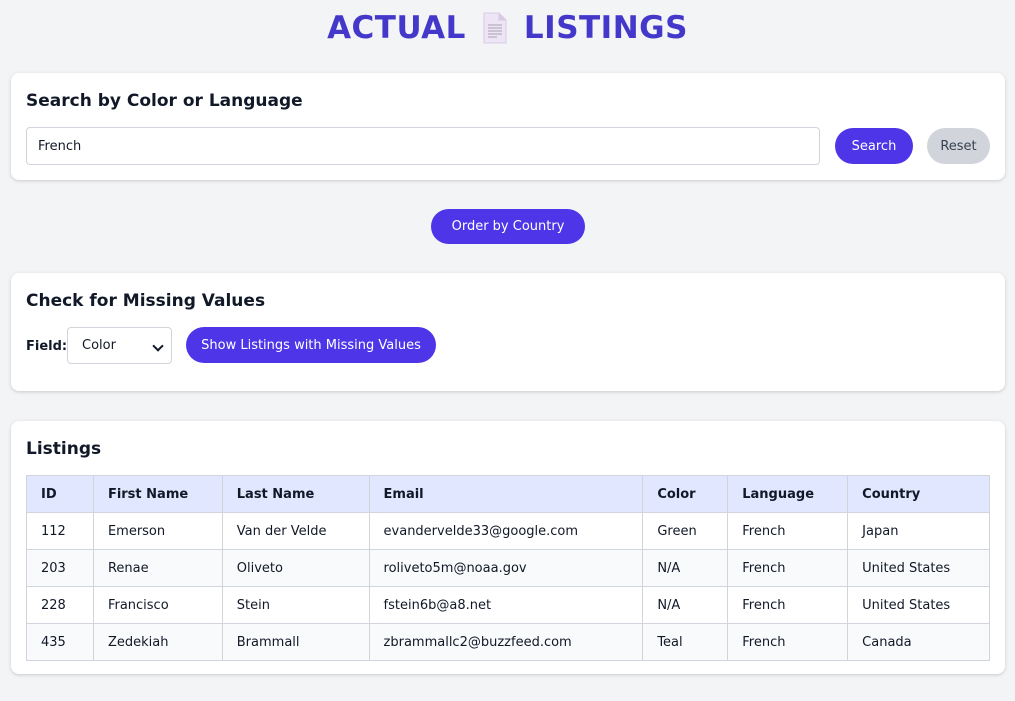 Image resolution: width=1015 pixels, height=701 pixels. Describe the element at coordinates (99, 345) in the screenshot. I see `field-select-value: Color` at that location.